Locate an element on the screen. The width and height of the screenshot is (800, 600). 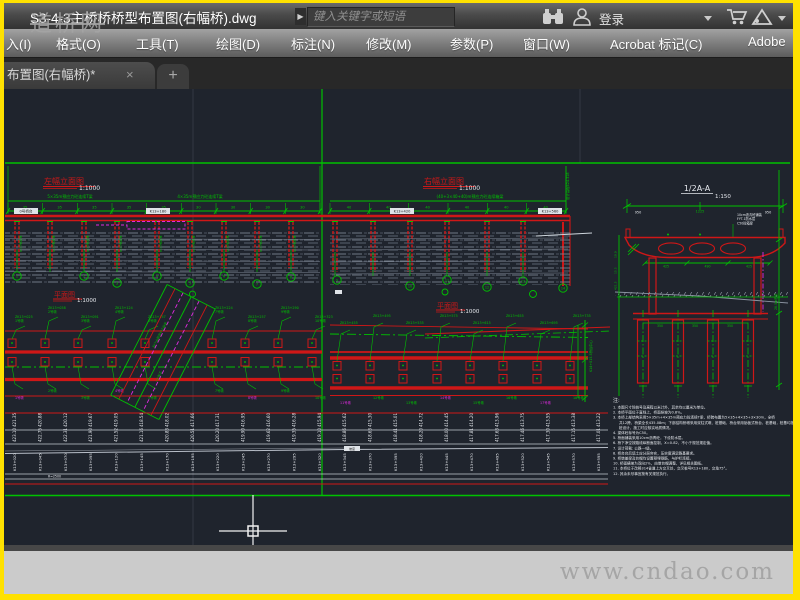
login-dropdown-icon is located at coordinates (708, 18).